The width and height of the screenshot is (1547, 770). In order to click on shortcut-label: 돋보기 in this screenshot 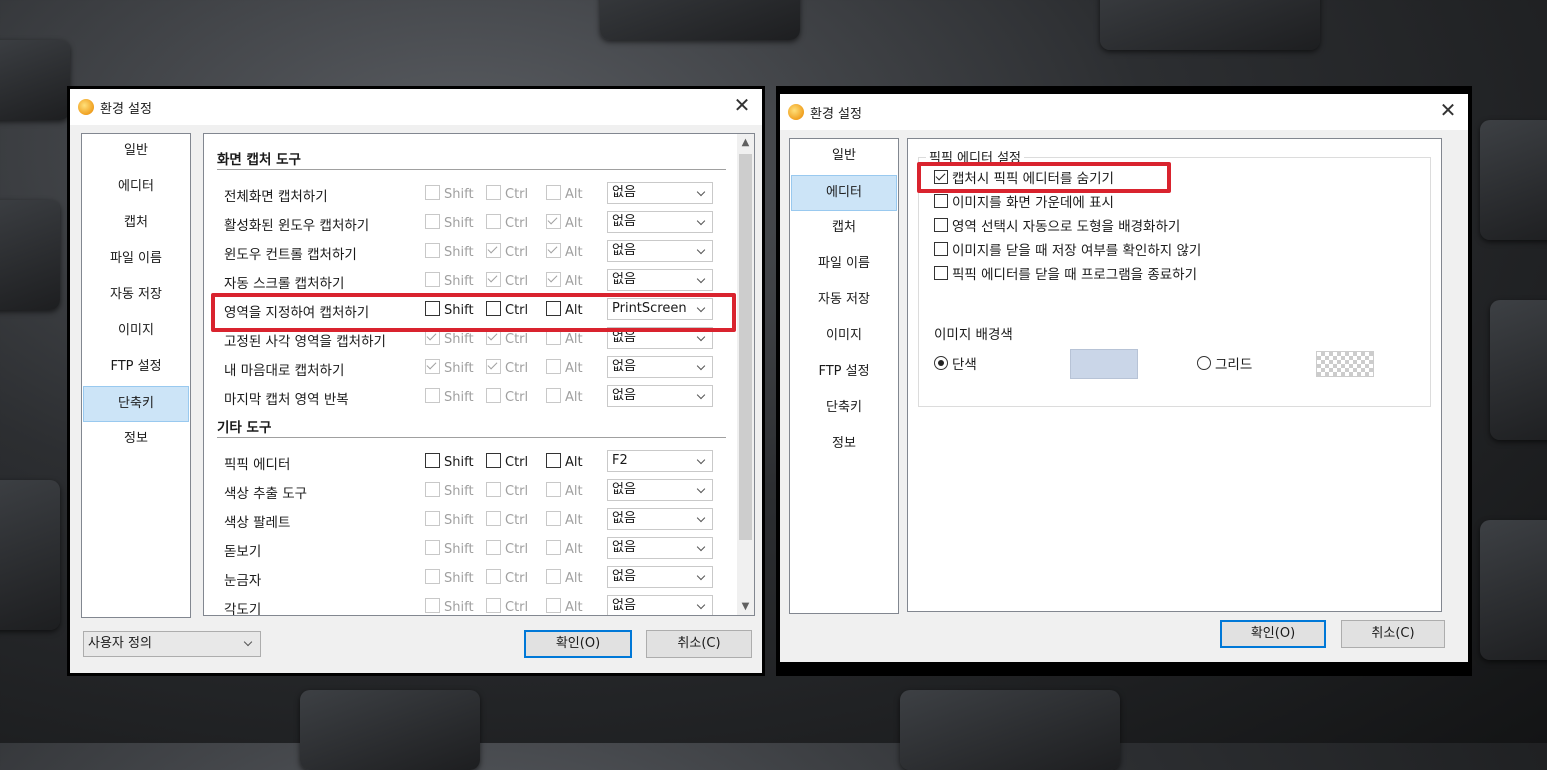, I will do `click(243, 552)`.